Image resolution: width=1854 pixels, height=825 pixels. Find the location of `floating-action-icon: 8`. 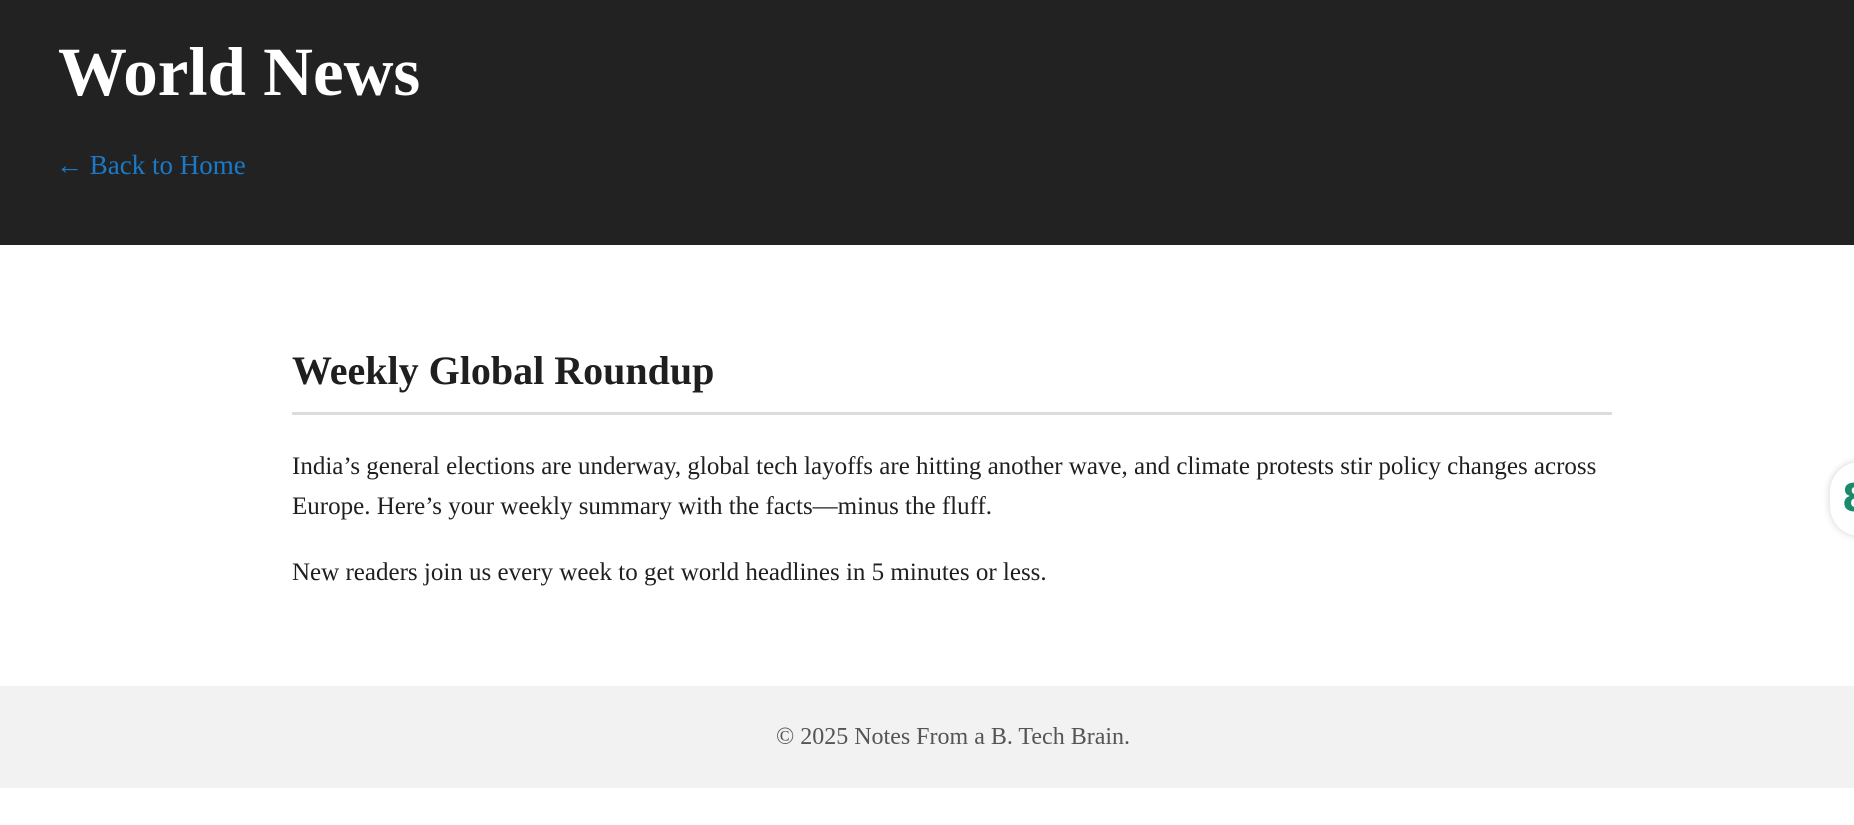

floating-action-icon: 8 is located at coordinates (1848, 498).